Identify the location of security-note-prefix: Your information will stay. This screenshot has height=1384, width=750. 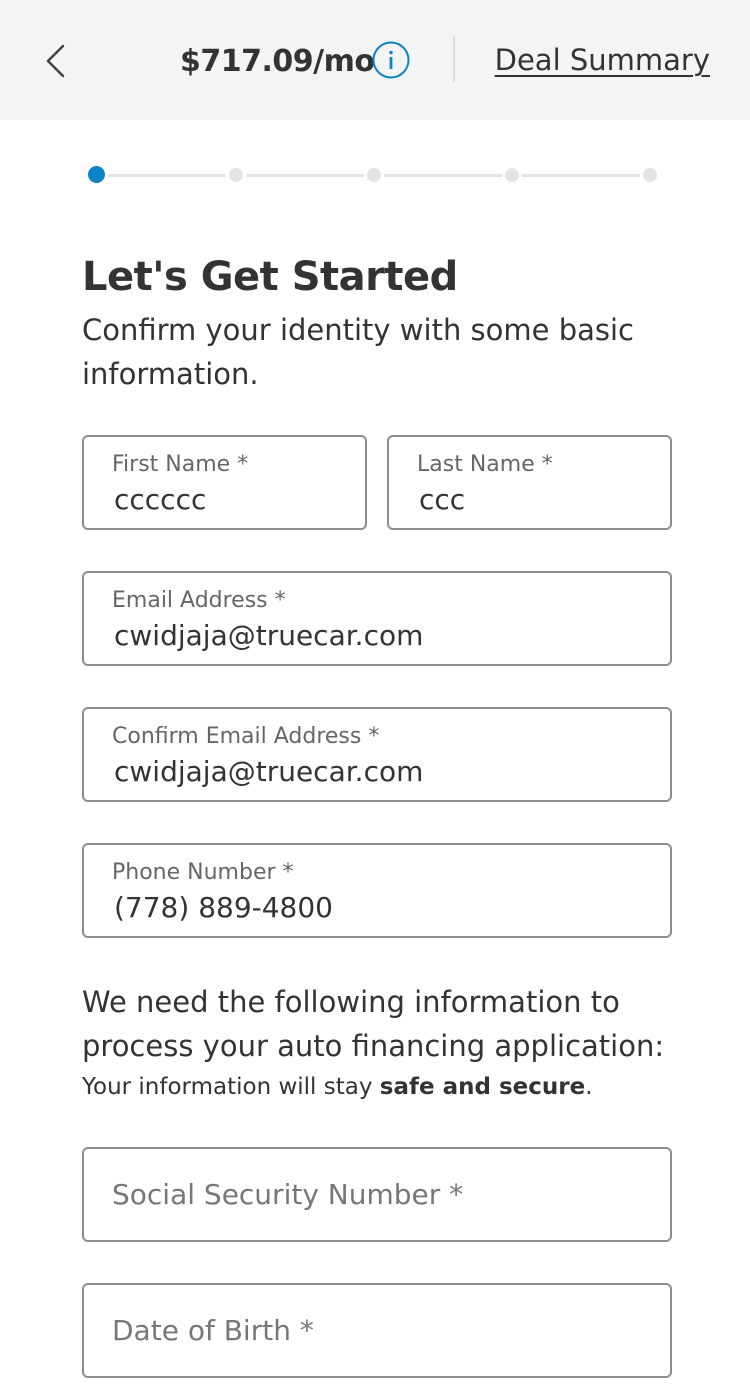
(231, 1087).